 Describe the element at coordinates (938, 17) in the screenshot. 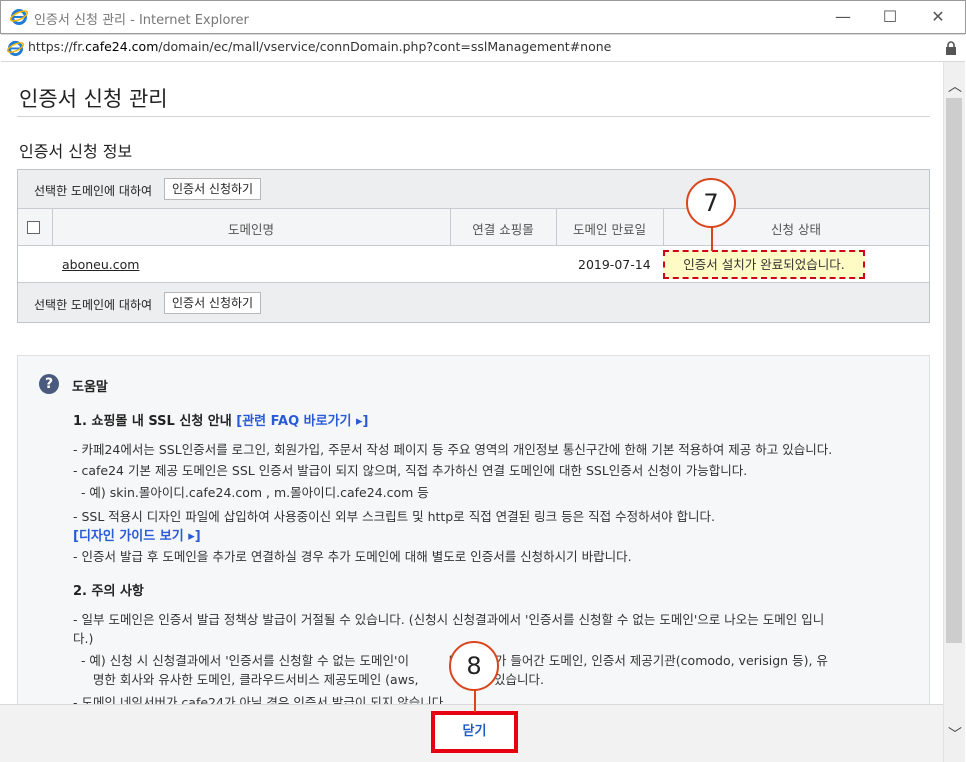

I see `close-window-button: ✕` at that location.